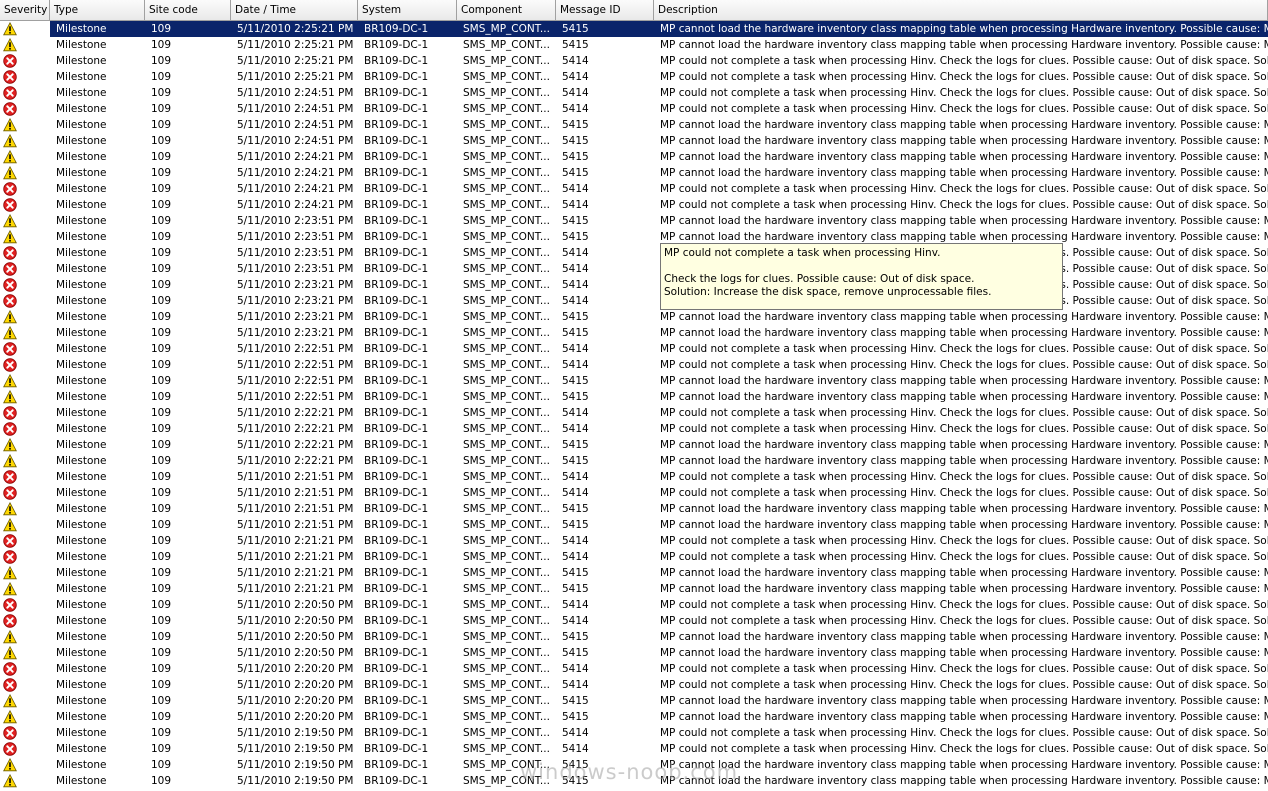  What do you see at coordinates (506, 10) in the screenshot?
I see `column-header-component: Component` at bounding box center [506, 10].